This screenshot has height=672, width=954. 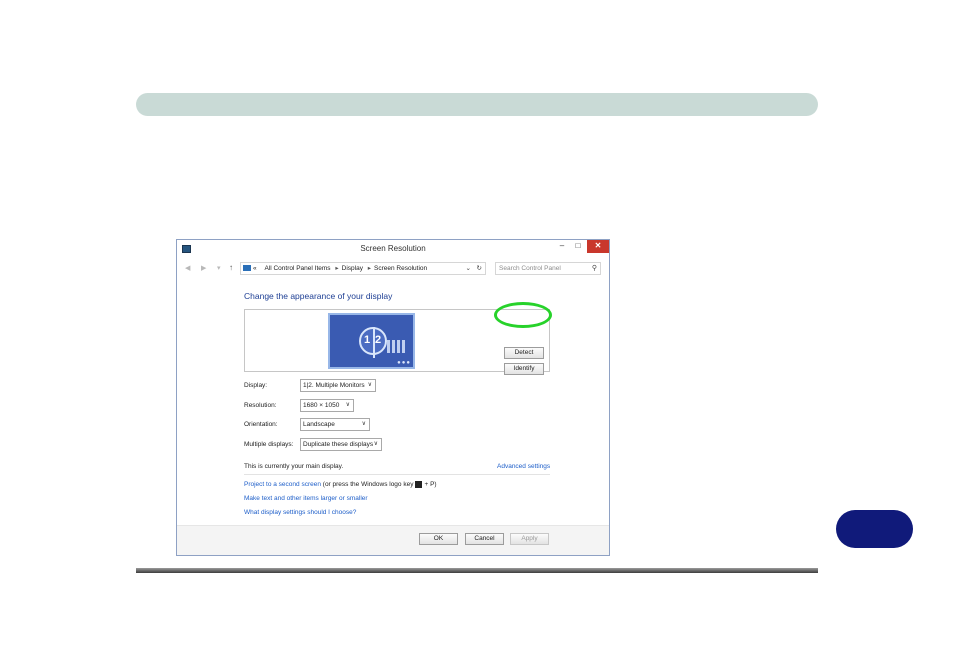 What do you see at coordinates (203, 268) in the screenshot?
I see `forward-arrow-icon: ▶` at bounding box center [203, 268].